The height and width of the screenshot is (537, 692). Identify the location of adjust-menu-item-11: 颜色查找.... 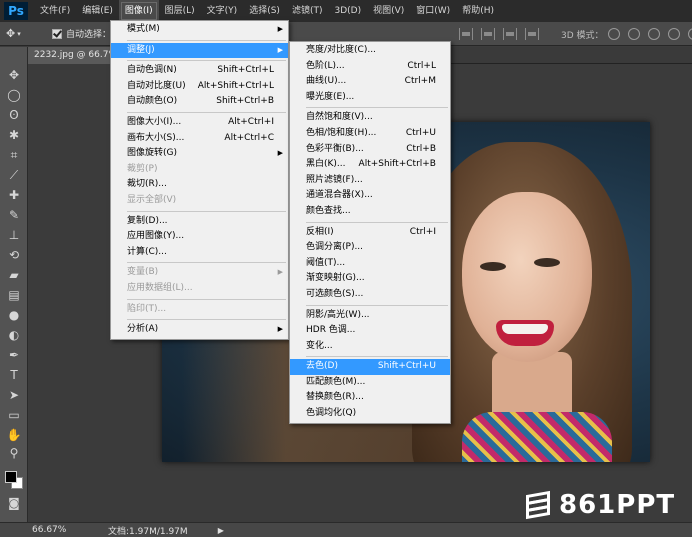
(370, 212).